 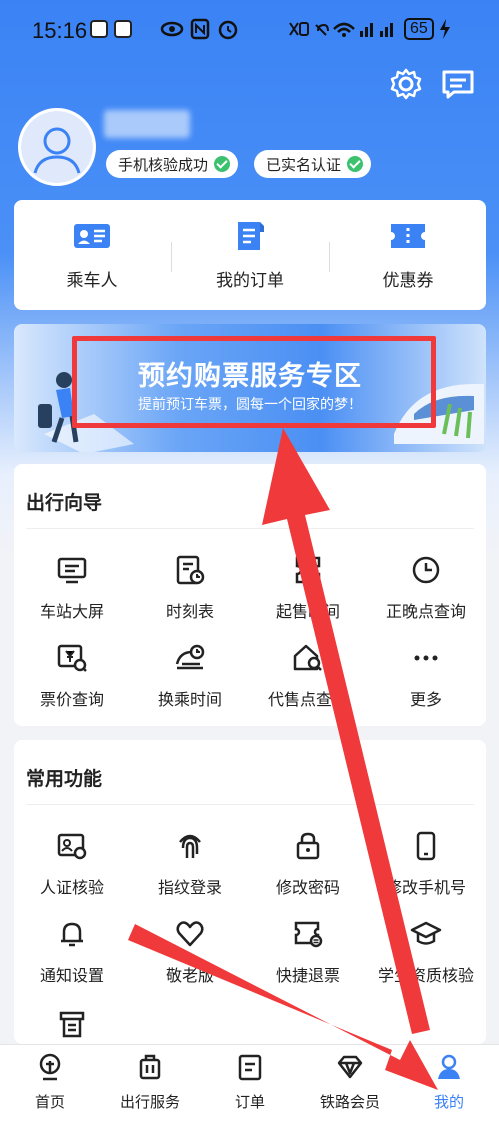 What do you see at coordinates (307, 887) in the screenshot?
I see `grid-item-label: 修改密码` at bounding box center [307, 887].